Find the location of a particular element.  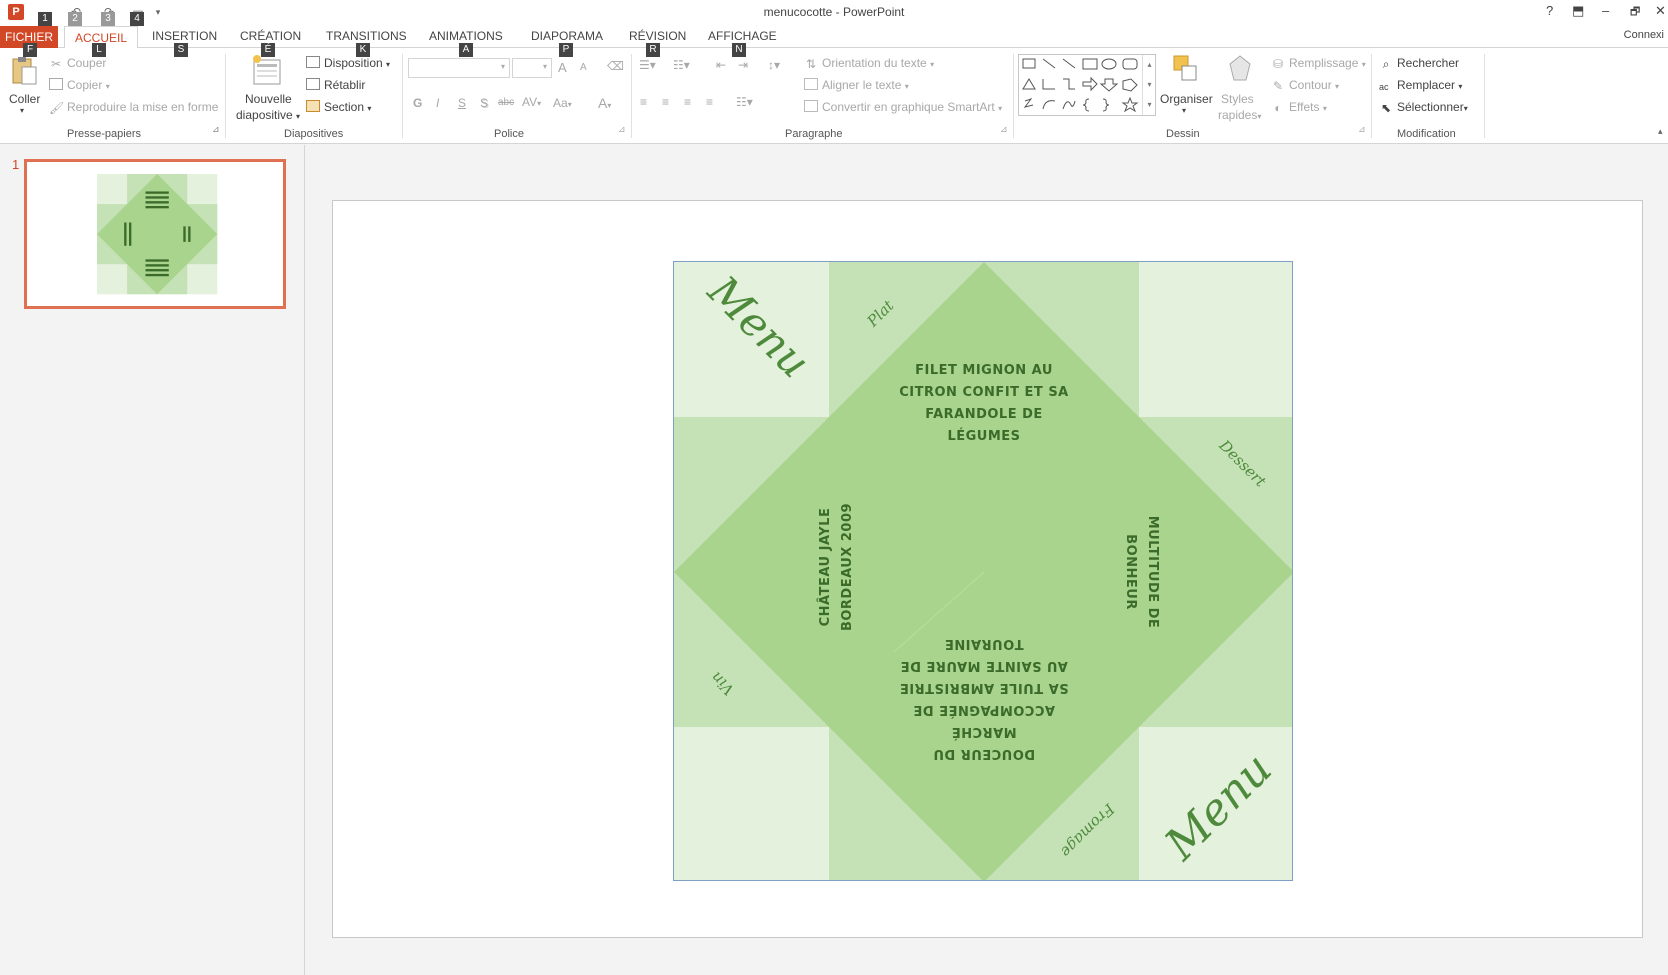

plat-line: LÉGUMES is located at coordinates (983, 436).